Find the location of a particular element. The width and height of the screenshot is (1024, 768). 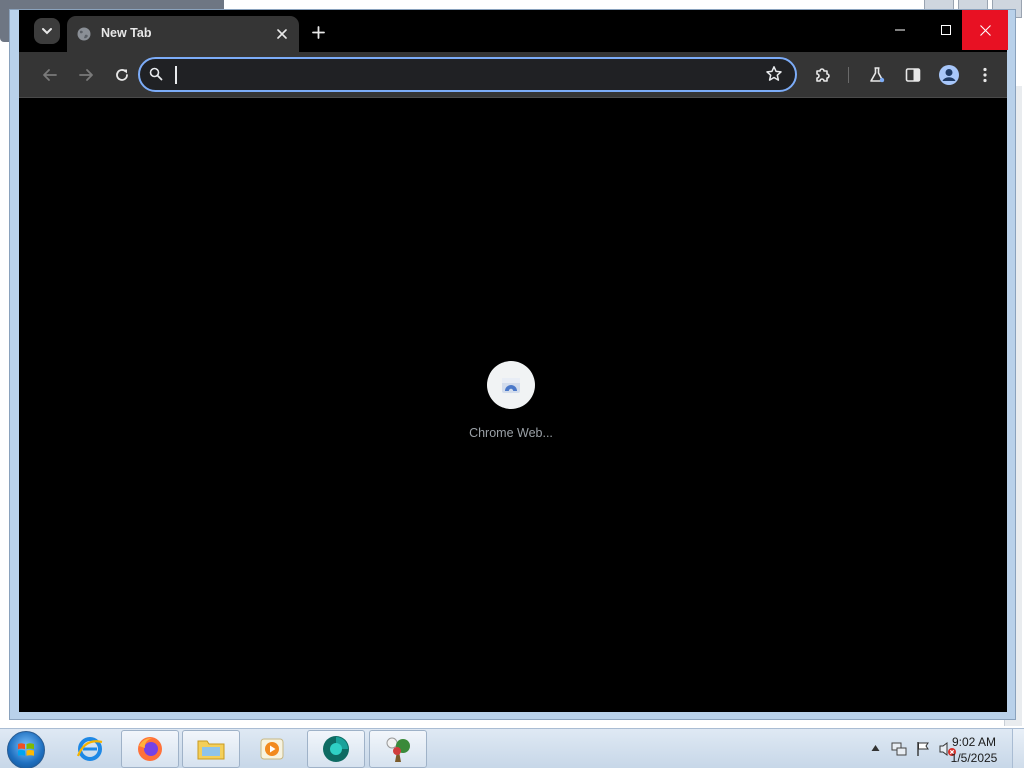

media-player-icon is located at coordinates (272, 749).